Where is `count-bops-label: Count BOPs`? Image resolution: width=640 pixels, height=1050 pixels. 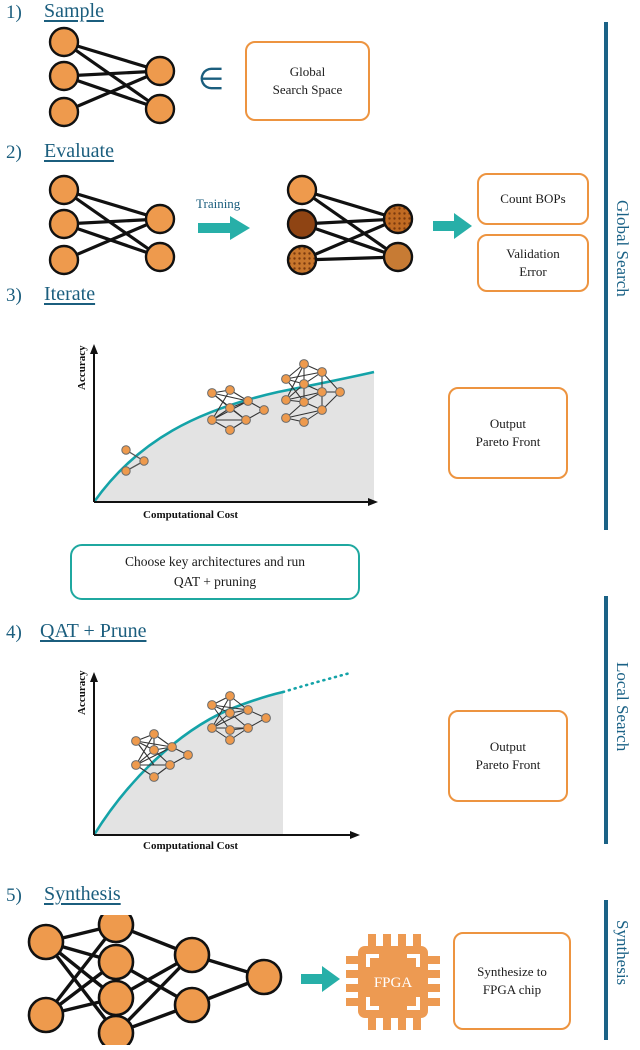 count-bops-label: Count BOPs is located at coordinates (533, 199).